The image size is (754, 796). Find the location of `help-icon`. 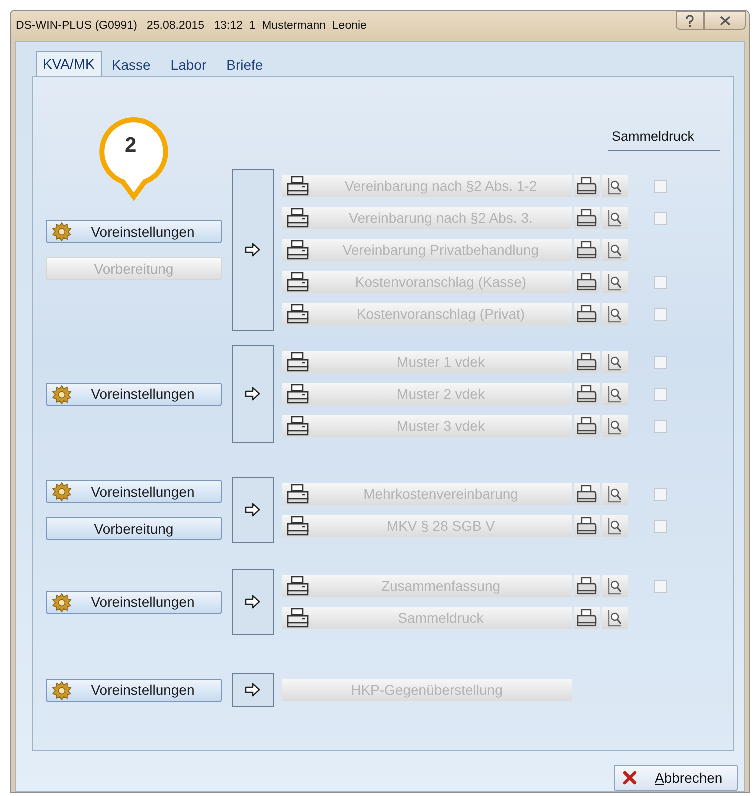

help-icon is located at coordinates (690, 20).